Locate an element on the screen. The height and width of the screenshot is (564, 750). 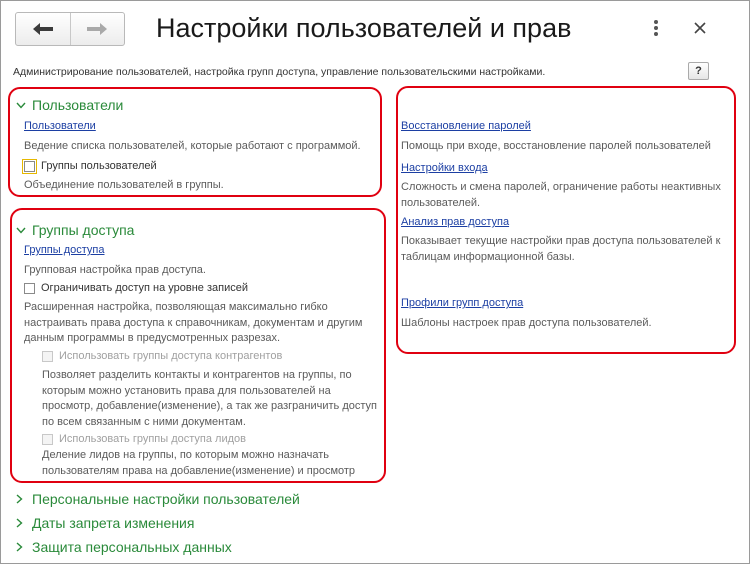
access-groups-section-title: Группы доступа is located at coordinates (83, 230).